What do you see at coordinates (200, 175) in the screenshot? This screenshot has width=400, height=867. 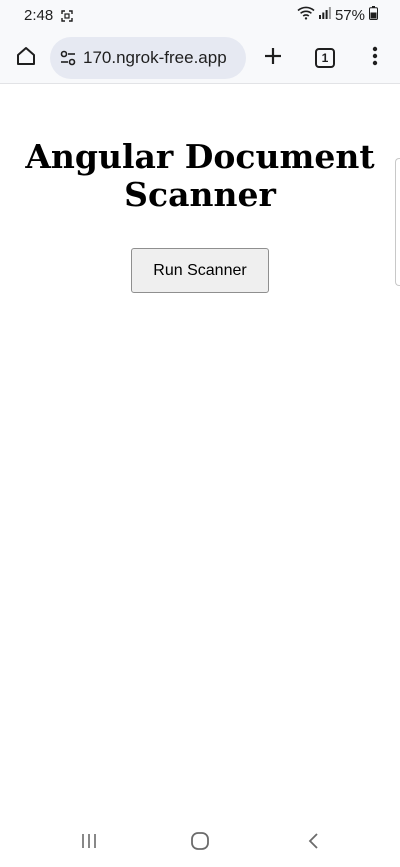 I see `page-title: Angular Document Scanner` at bounding box center [200, 175].